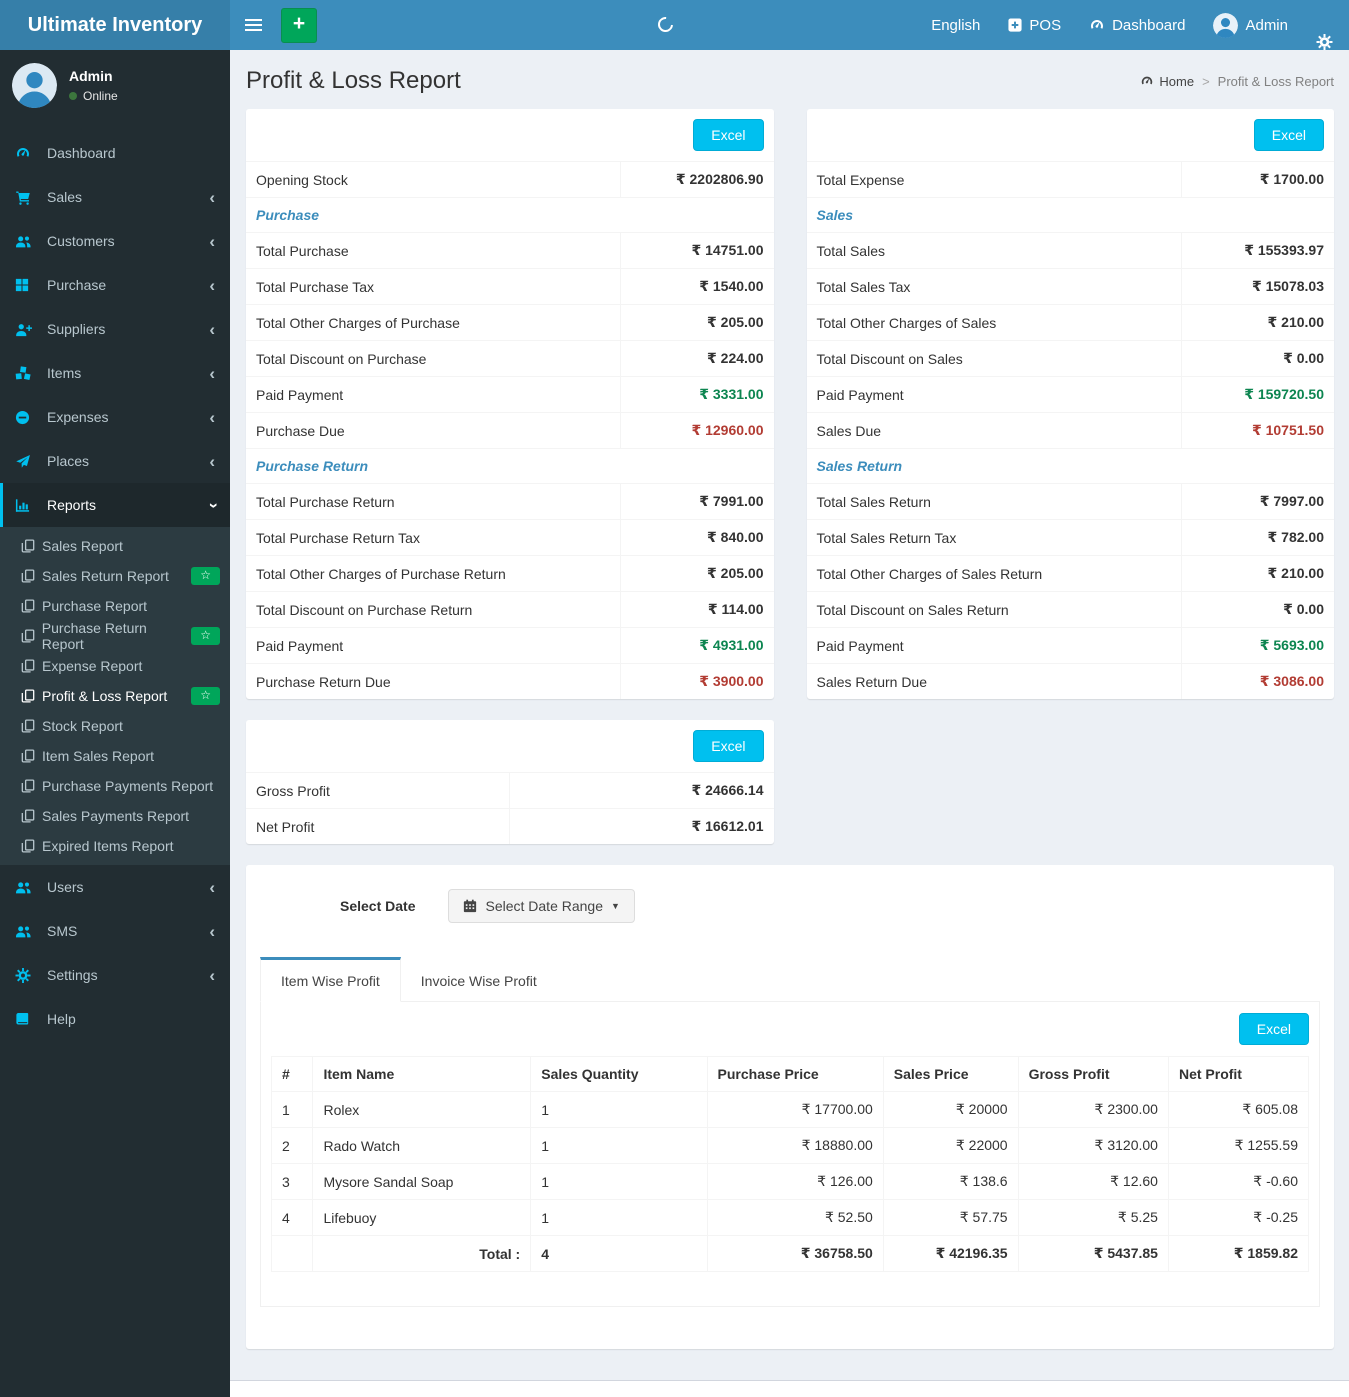 Image resolution: width=1349 pixels, height=1397 pixels. Describe the element at coordinates (1070, 322) in the screenshot. I see `pl-row: Total Other Charges of Sales ₹ 210.00` at that location.